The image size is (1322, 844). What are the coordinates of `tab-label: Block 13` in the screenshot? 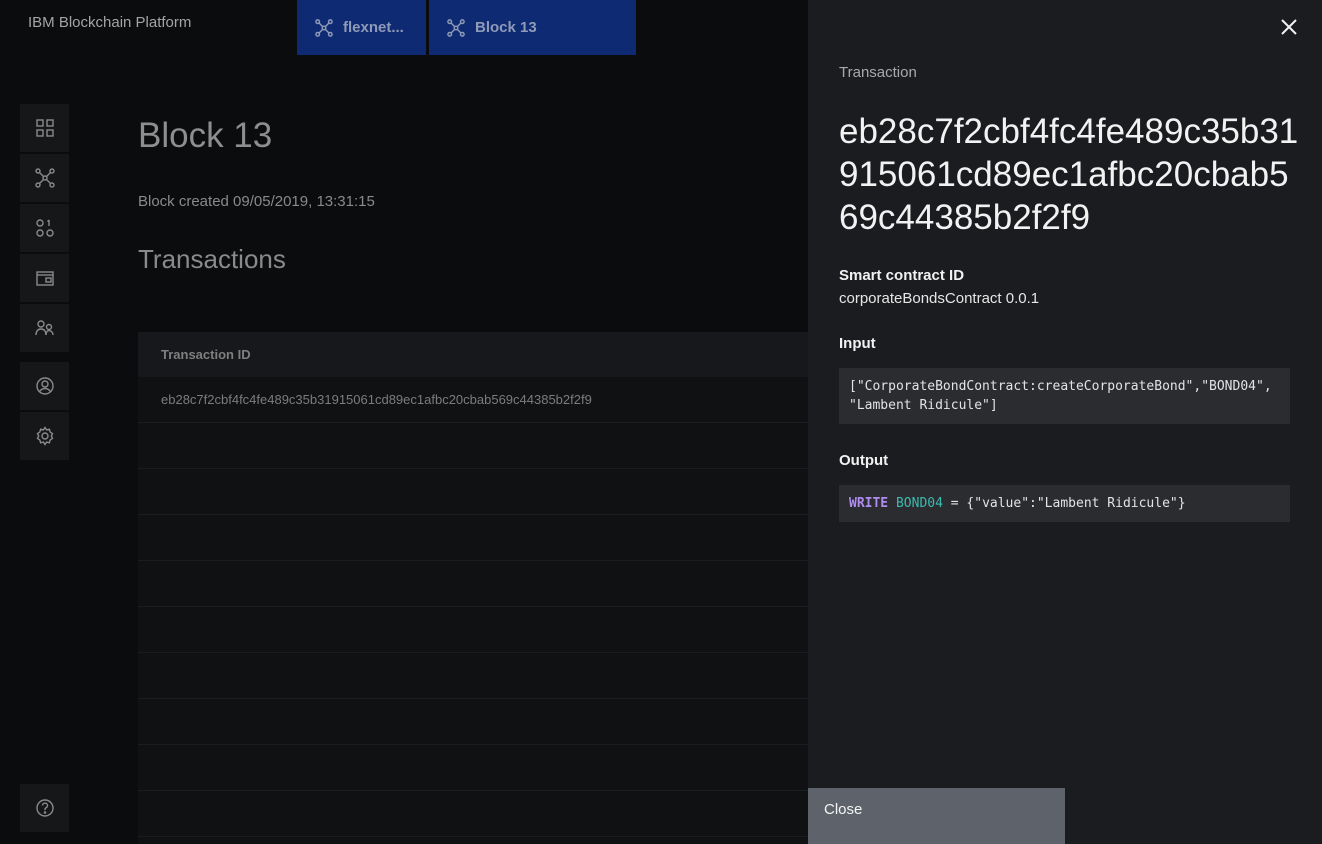 It's located at (506, 27).